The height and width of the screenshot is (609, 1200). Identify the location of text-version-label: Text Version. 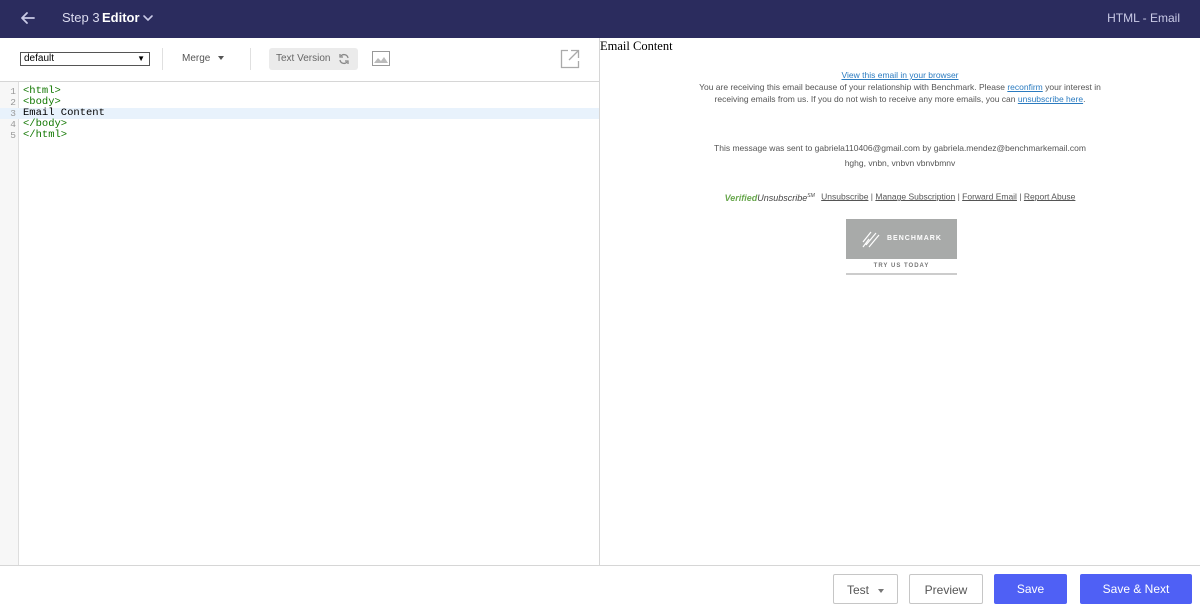
(303, 58).